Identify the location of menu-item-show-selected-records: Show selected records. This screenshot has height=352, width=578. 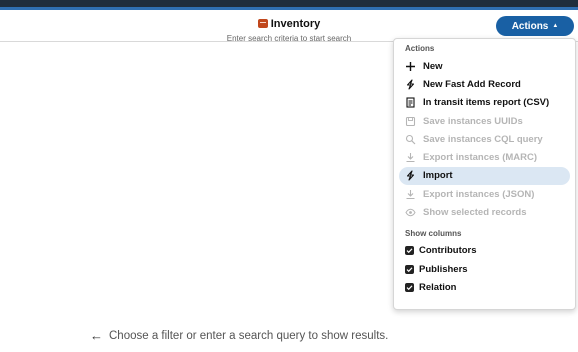
(484, 212).